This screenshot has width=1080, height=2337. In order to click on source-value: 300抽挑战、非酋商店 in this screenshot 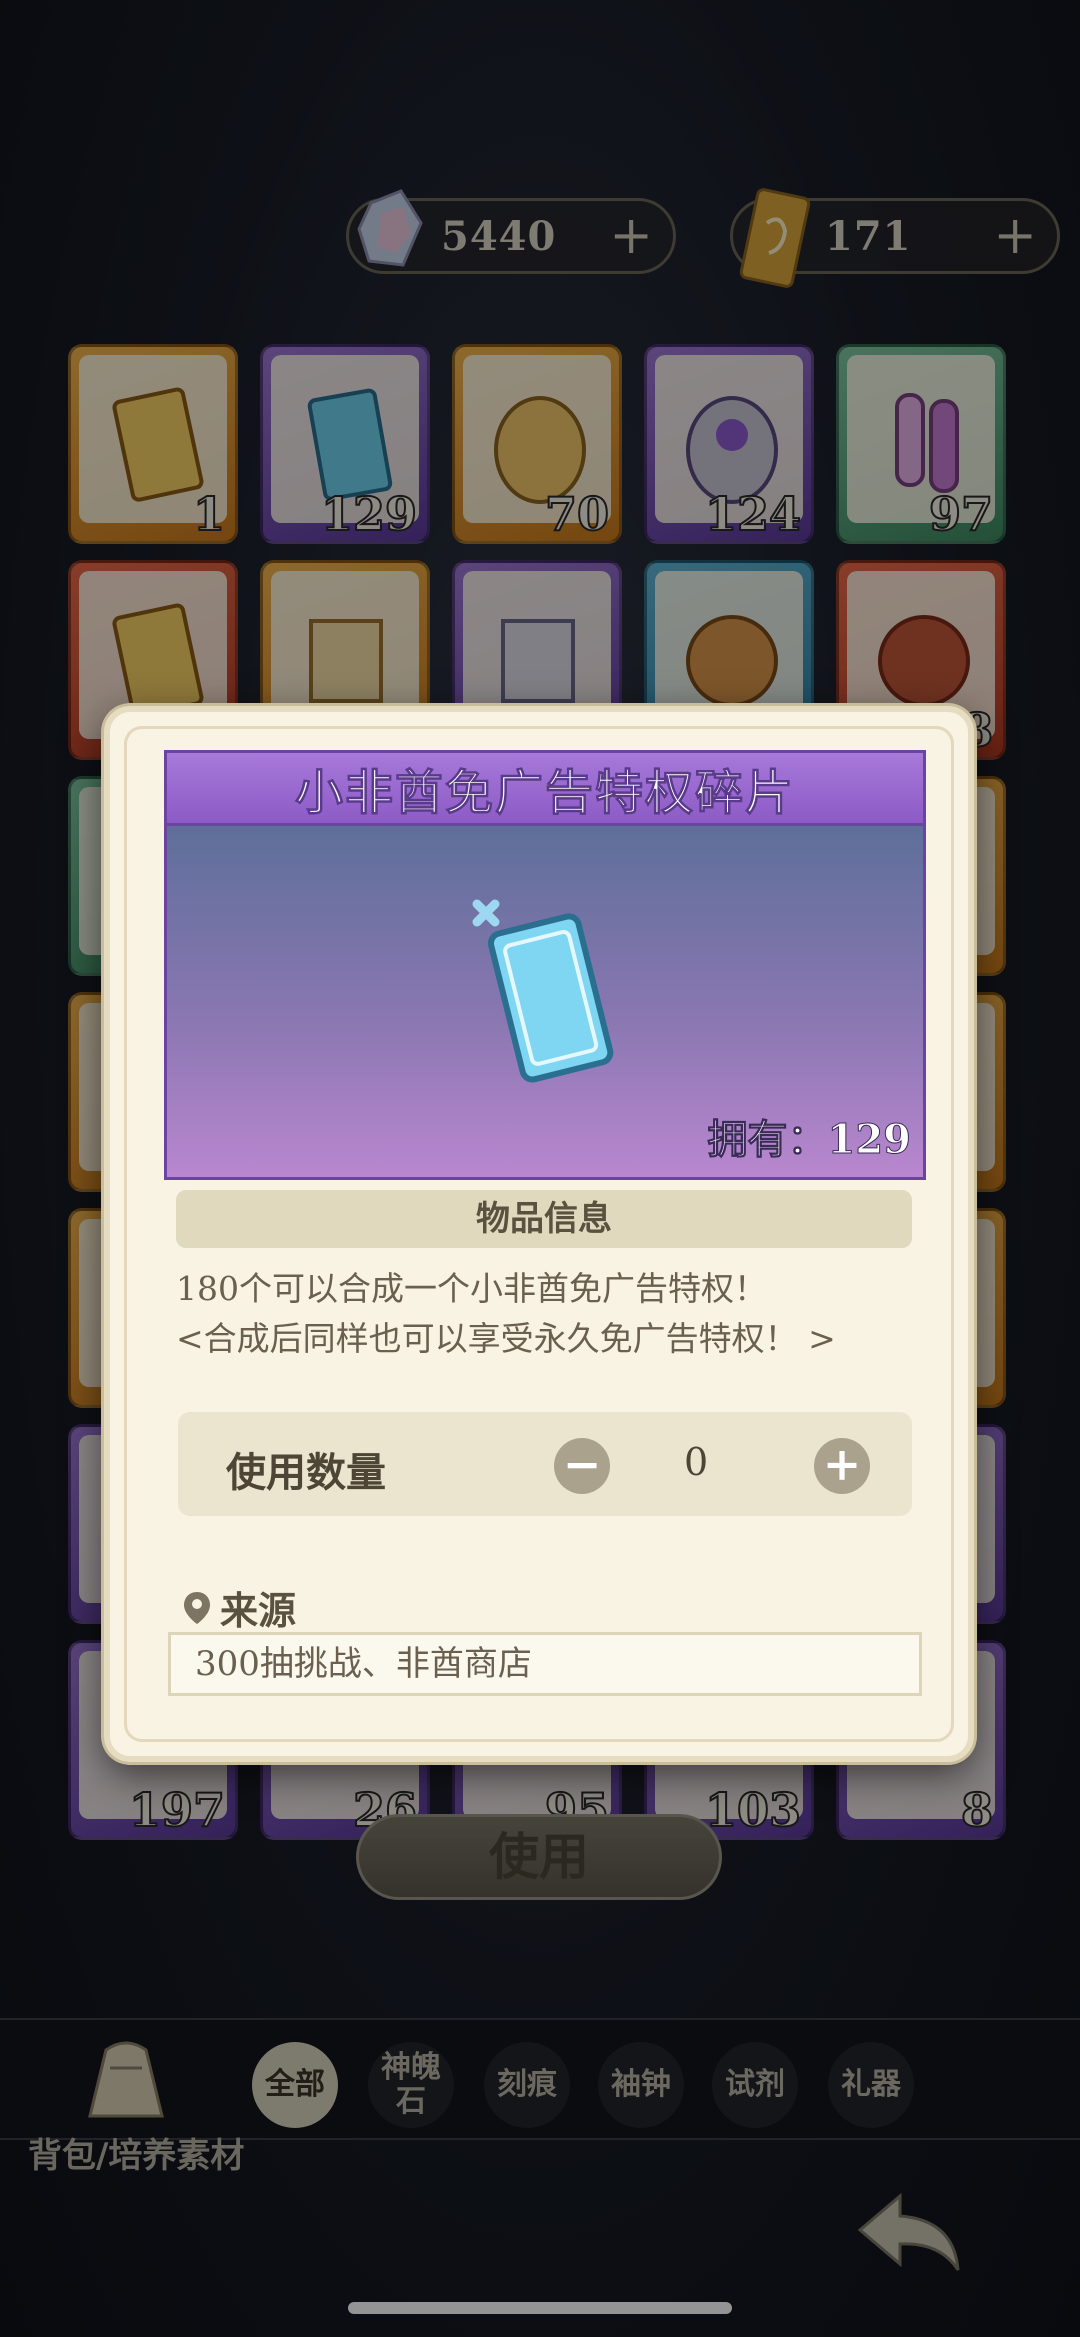, I will do `click(545, 1664)`.